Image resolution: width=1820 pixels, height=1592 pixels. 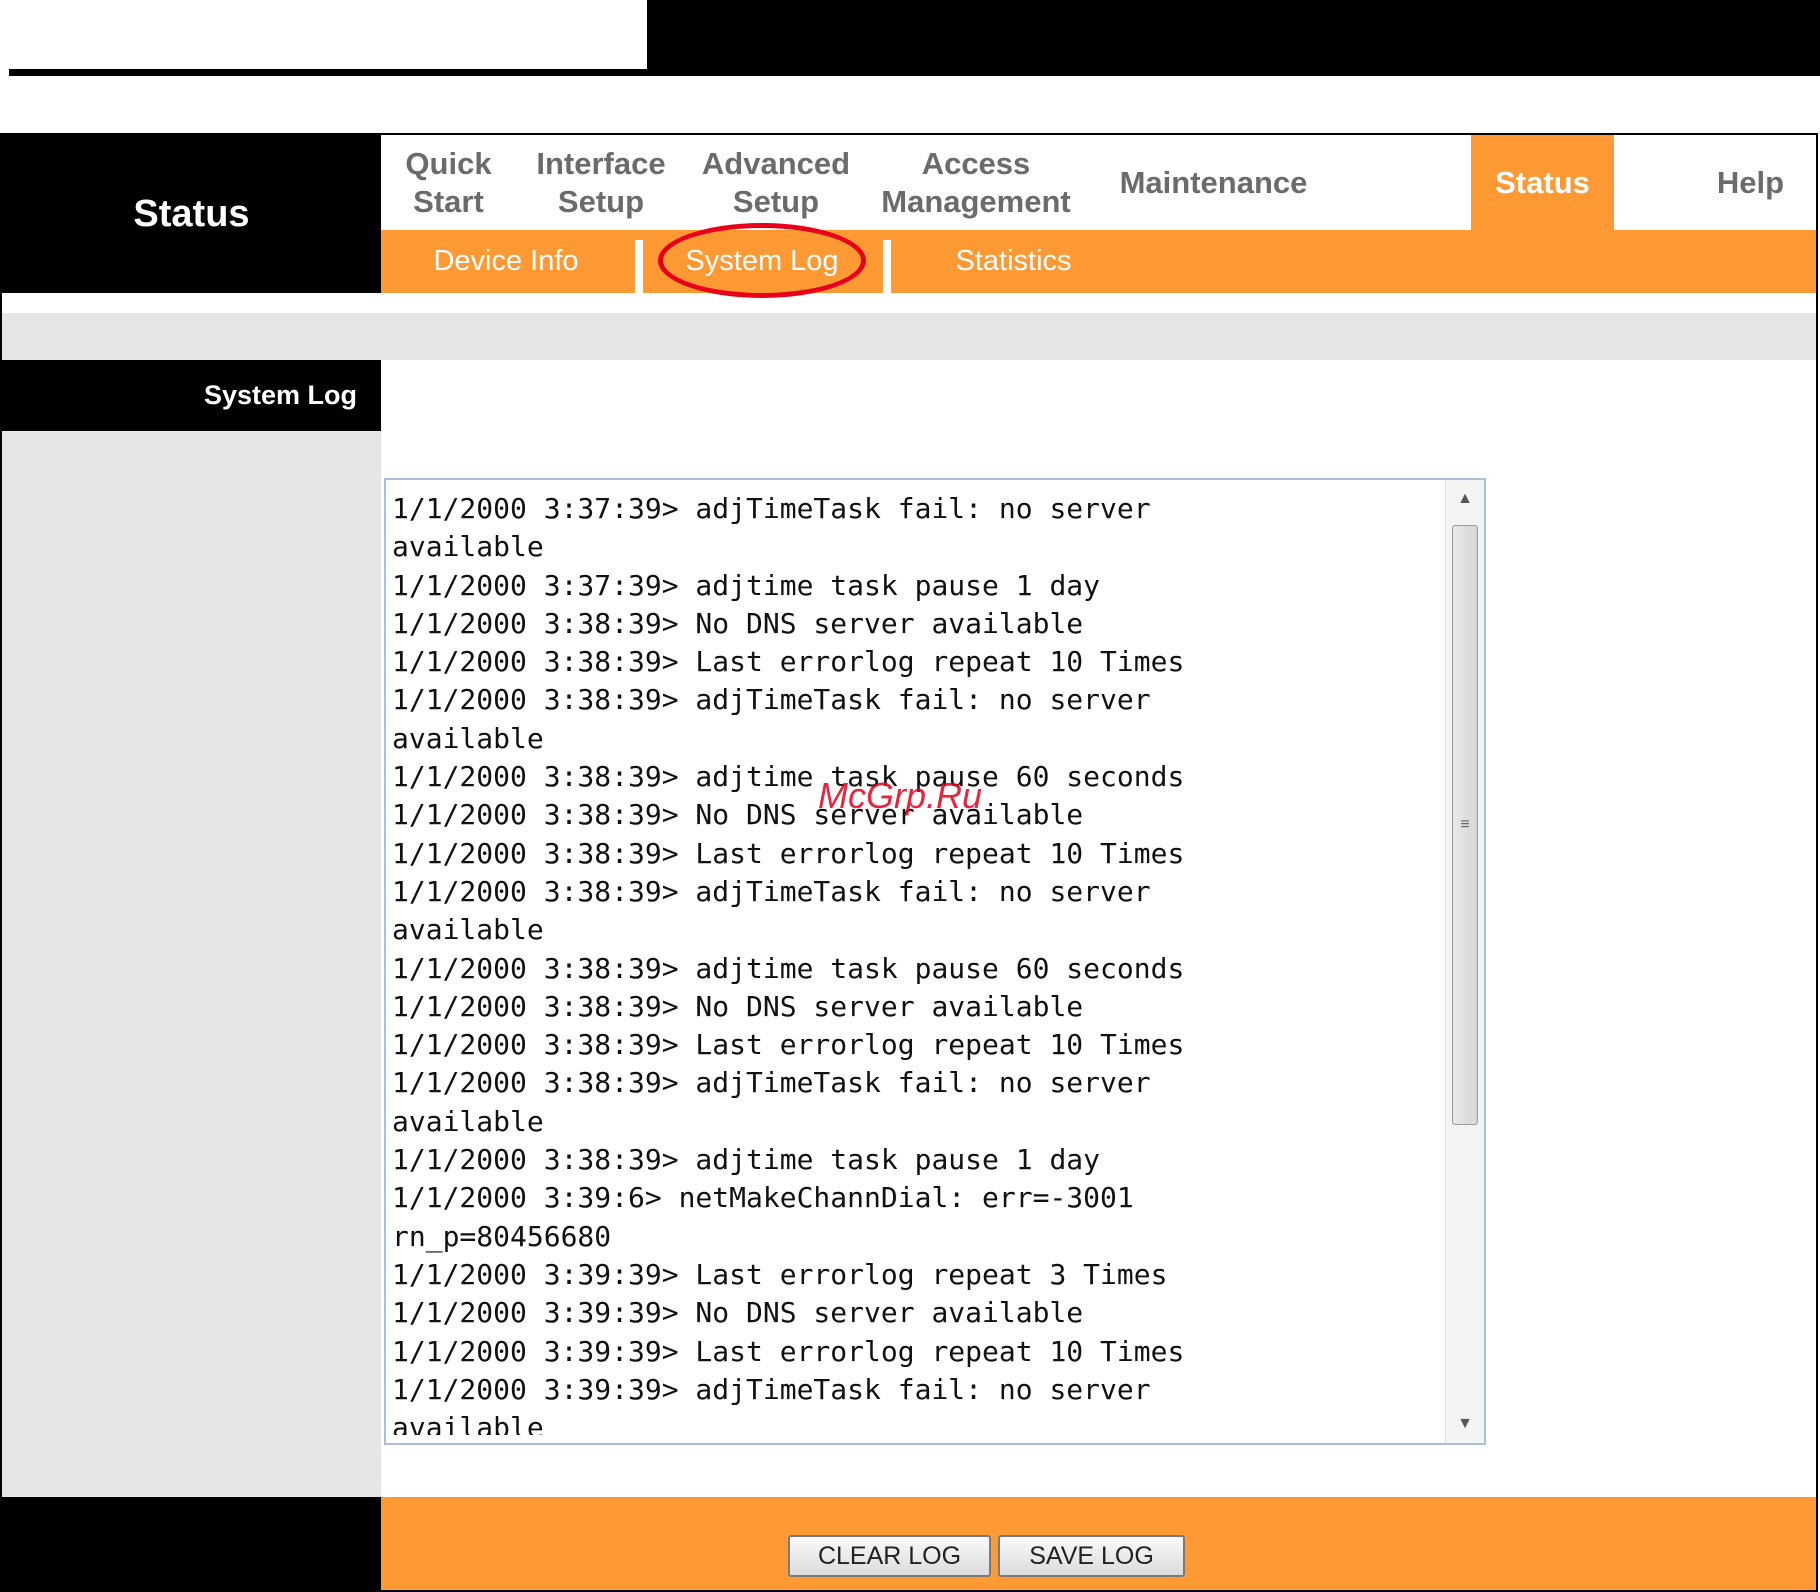 What do you see at coordinates (1091, 1556) in the screenshot?
I see `save-log-button: SAVE LOG` at bounding box center [1091, 1556].